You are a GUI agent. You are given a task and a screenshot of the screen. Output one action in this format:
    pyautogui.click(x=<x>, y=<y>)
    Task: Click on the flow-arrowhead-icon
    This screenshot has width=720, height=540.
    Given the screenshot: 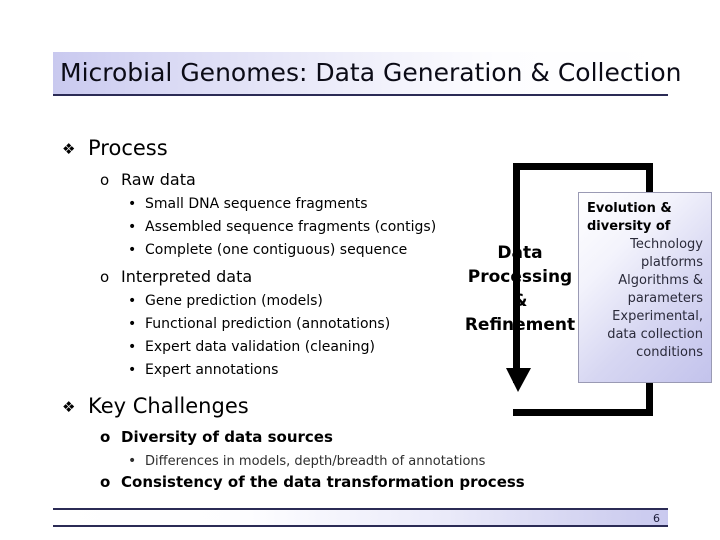 What is the action you would take?
    pyautogui.click(x=518, y=380)
    